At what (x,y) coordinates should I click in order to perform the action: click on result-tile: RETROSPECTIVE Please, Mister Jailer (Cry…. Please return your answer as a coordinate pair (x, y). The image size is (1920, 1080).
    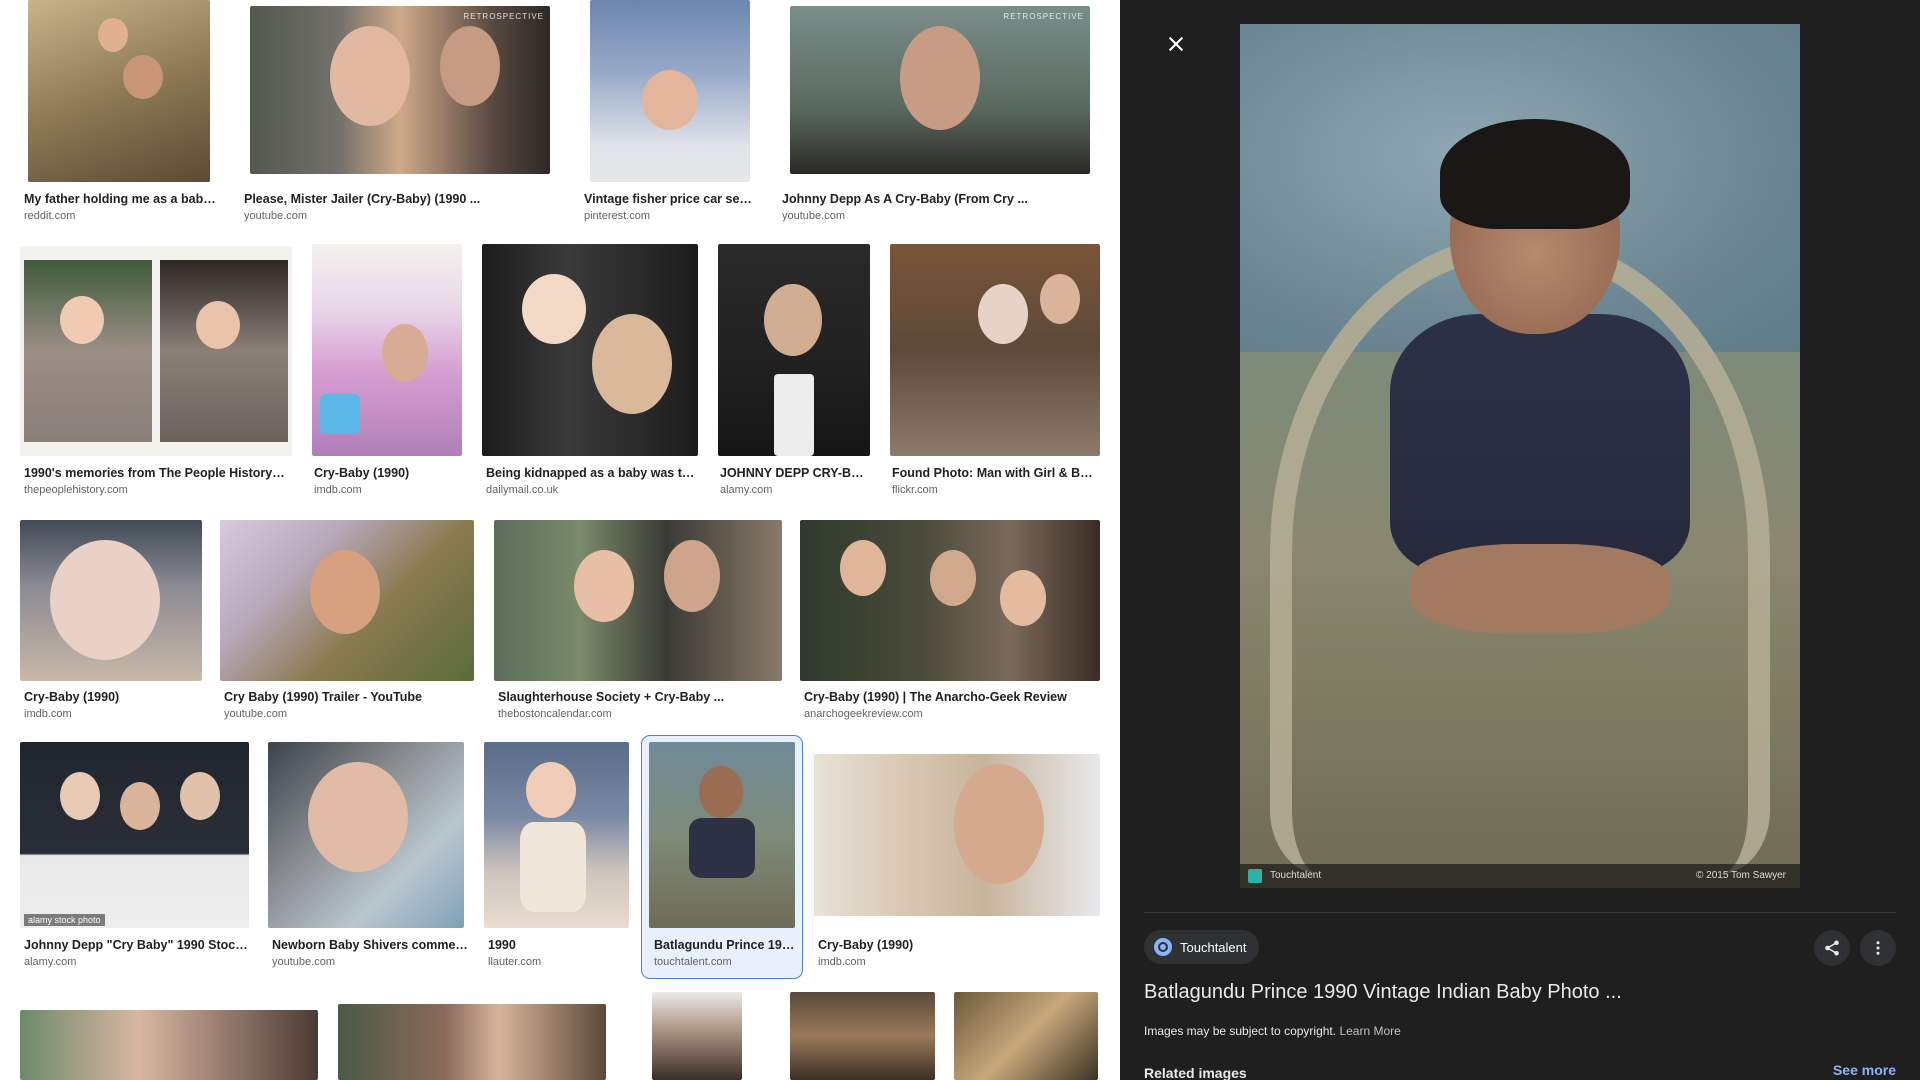
    Looking at the image, I should click on (399, 113).